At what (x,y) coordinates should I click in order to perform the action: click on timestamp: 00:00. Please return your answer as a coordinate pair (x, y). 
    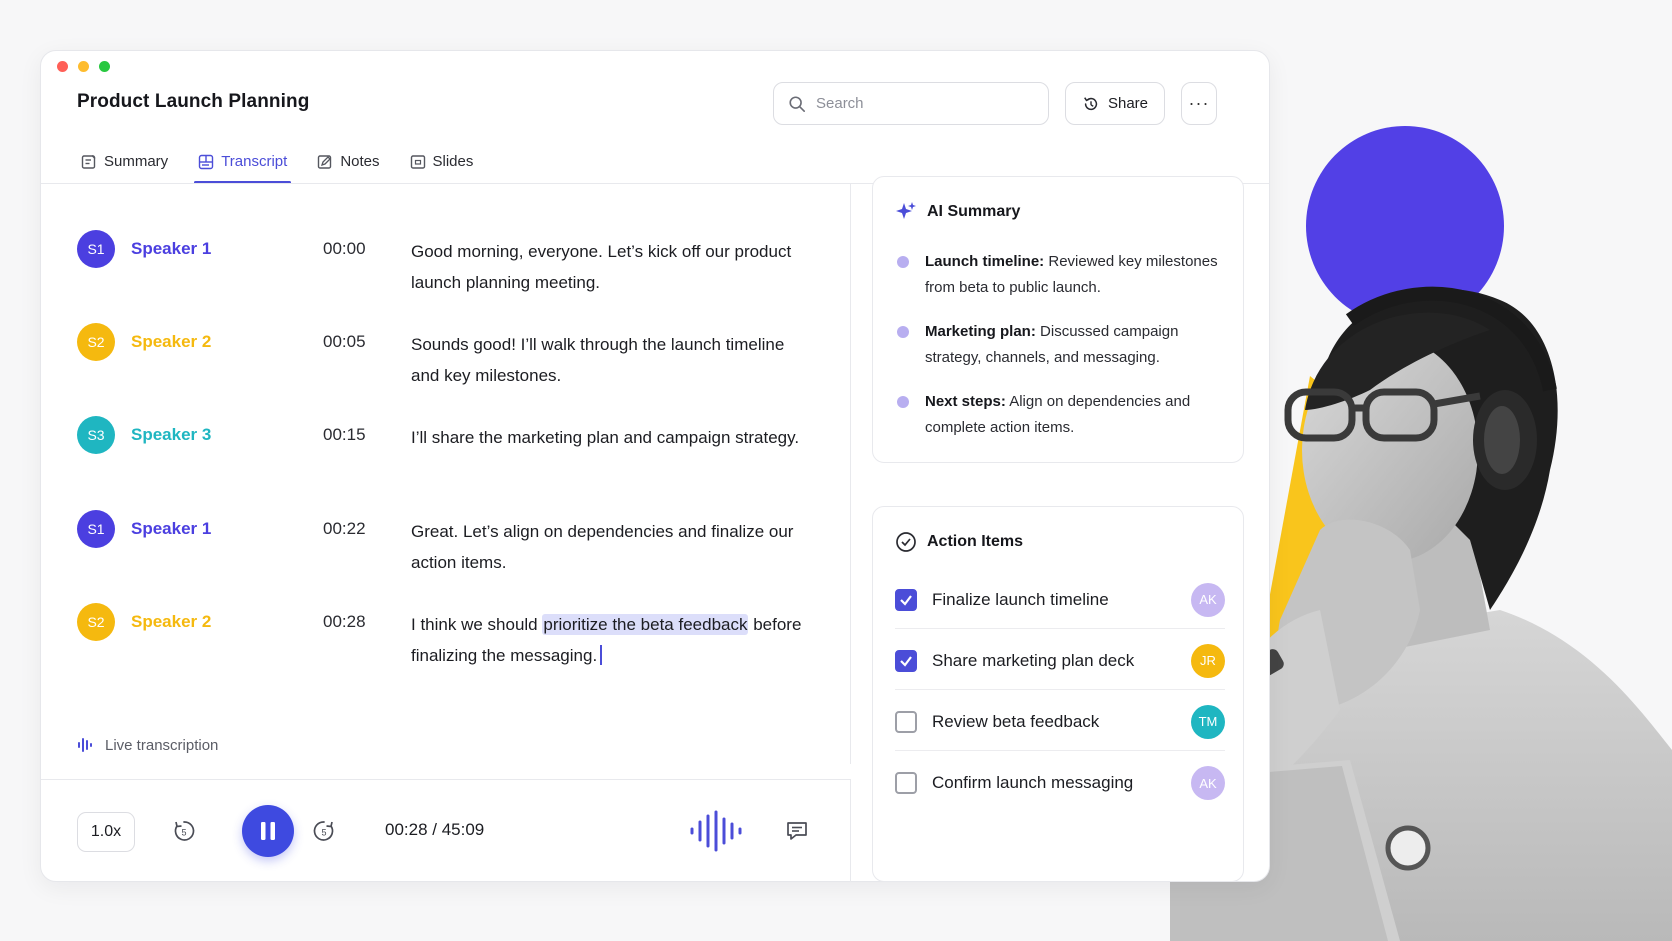
    Looking at the image, I should click on (344, 249).